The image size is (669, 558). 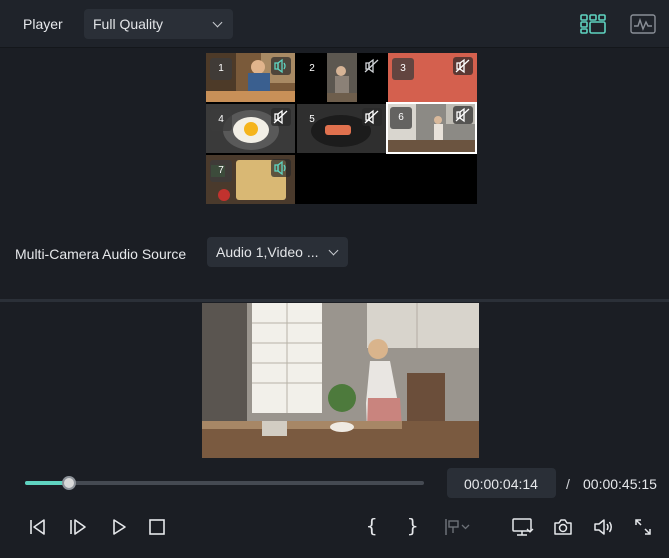 I want to click on audio-source-label: Multi-Camera Audio Source, so click(x=101, y=254).